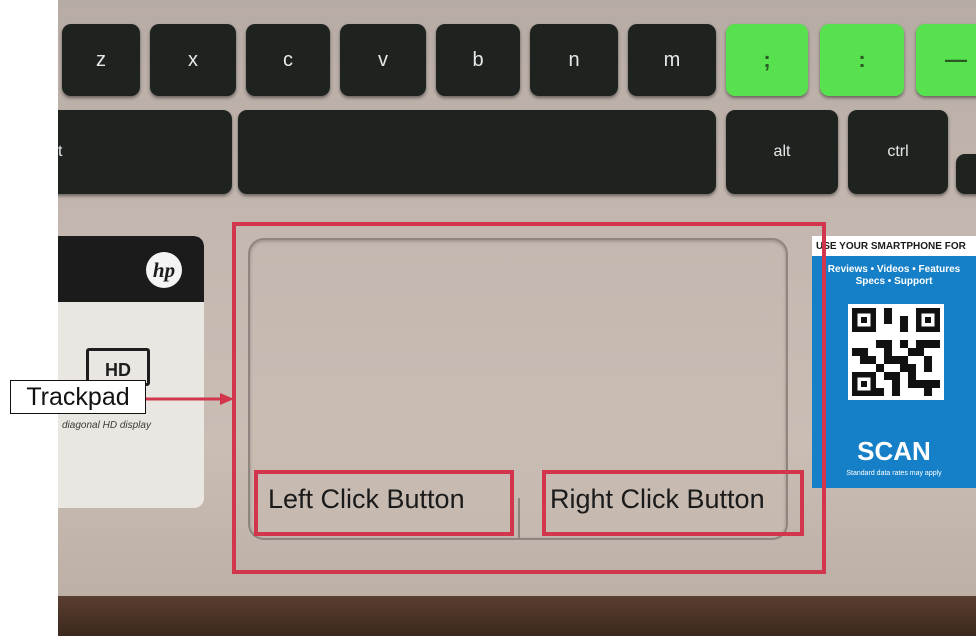 This screenshot has width=976, height=636. What do you see at coordinates (956, 60) in the screenshot?
I see `key-dash-label: —` at bounding box center [956, 60].